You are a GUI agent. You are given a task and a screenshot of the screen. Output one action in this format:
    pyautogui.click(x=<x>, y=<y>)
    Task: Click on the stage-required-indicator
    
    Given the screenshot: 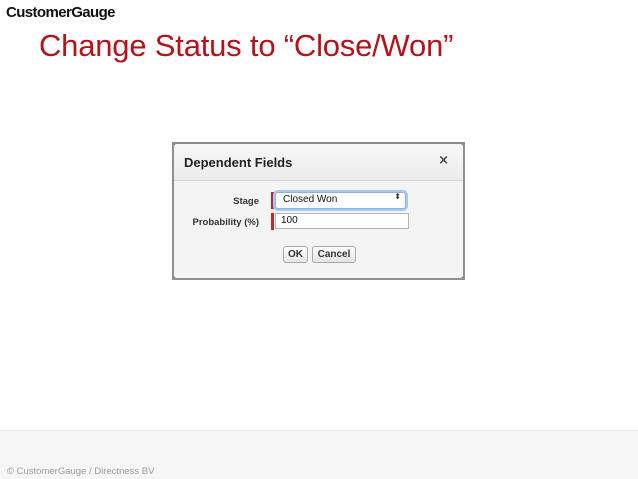 What is the action you would take?
    pyautogui.click(x=272, y=200)
    